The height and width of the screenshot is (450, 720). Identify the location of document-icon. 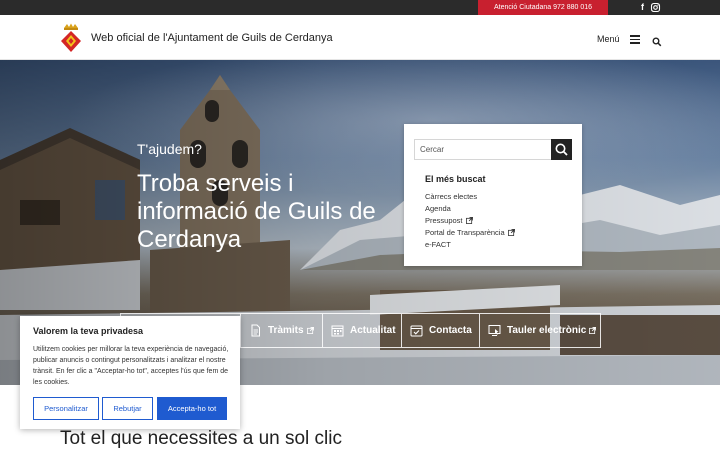
(255, 330).